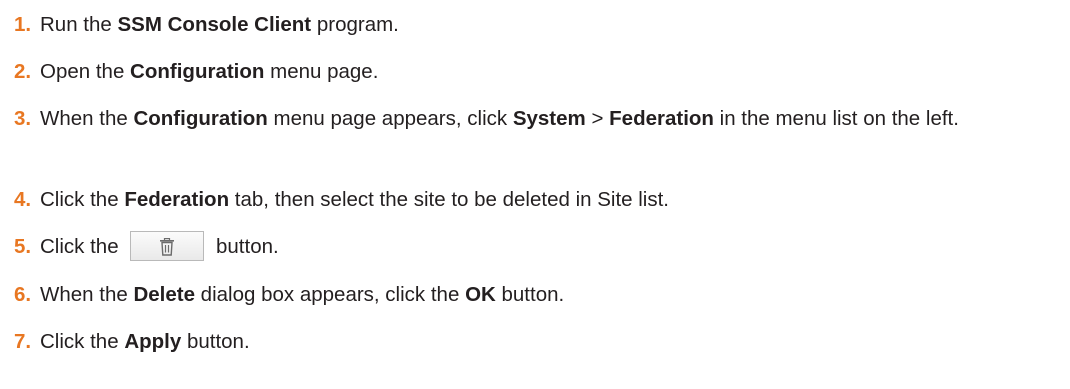 This screenshot has height=389, width=1070. What do you see at coordinates (534, 342) in the screenshot?
I see `step-7: 7. Click the Apply button.` at bounding box center [534, 342].